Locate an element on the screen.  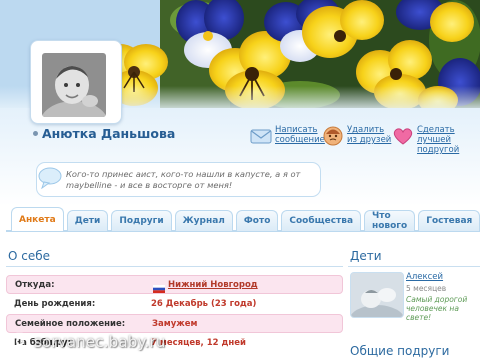
russia-flag-icon is located at coordinates (159, 287).